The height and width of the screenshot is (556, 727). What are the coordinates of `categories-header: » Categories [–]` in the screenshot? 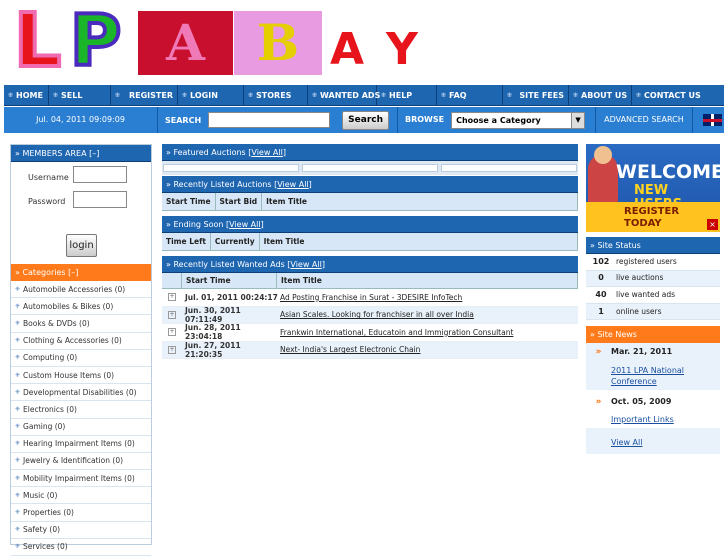 It's located at (81, 272).